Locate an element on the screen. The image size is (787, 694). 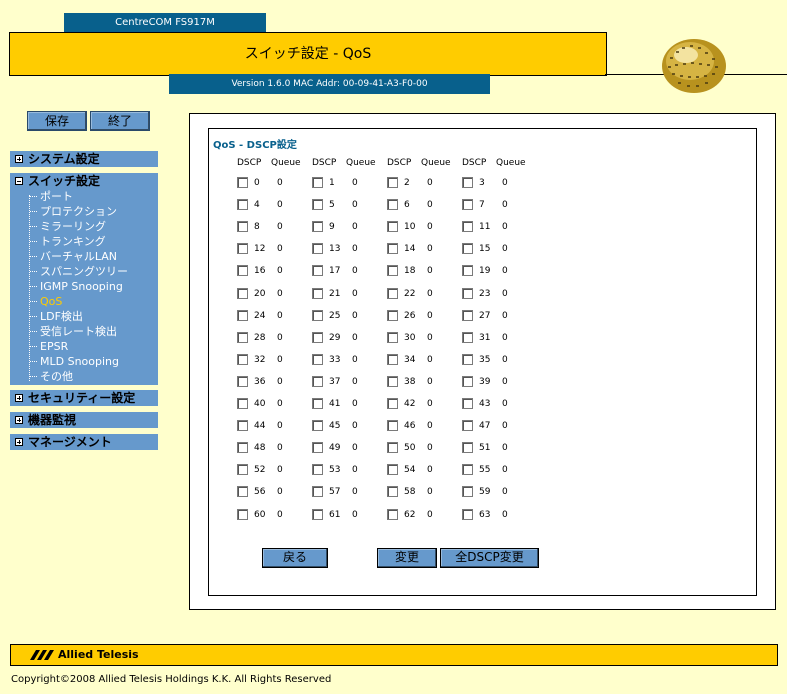
sidebar-item-2: ミラーリング is located at coordinates (68, 226).